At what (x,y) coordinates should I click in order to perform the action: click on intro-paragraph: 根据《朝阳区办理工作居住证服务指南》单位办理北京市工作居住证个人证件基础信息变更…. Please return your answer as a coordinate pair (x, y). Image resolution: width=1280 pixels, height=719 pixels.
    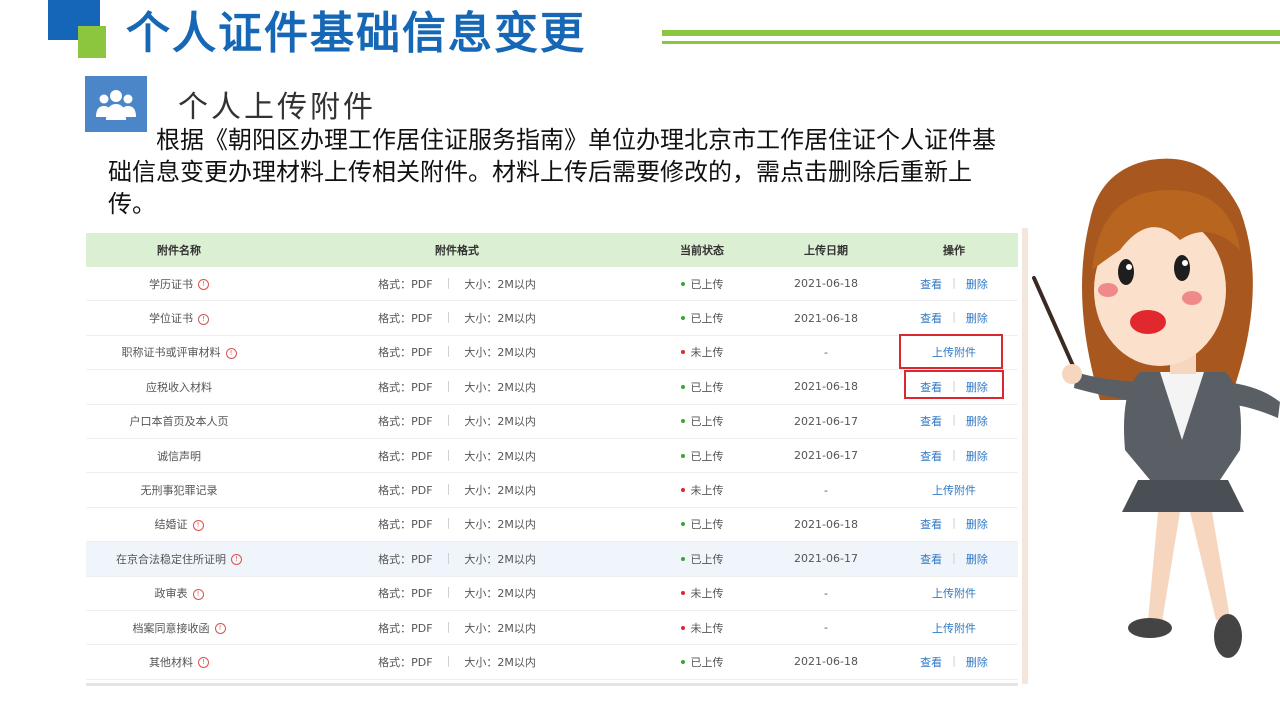
    Looking at the image, I should click on (563, 172).